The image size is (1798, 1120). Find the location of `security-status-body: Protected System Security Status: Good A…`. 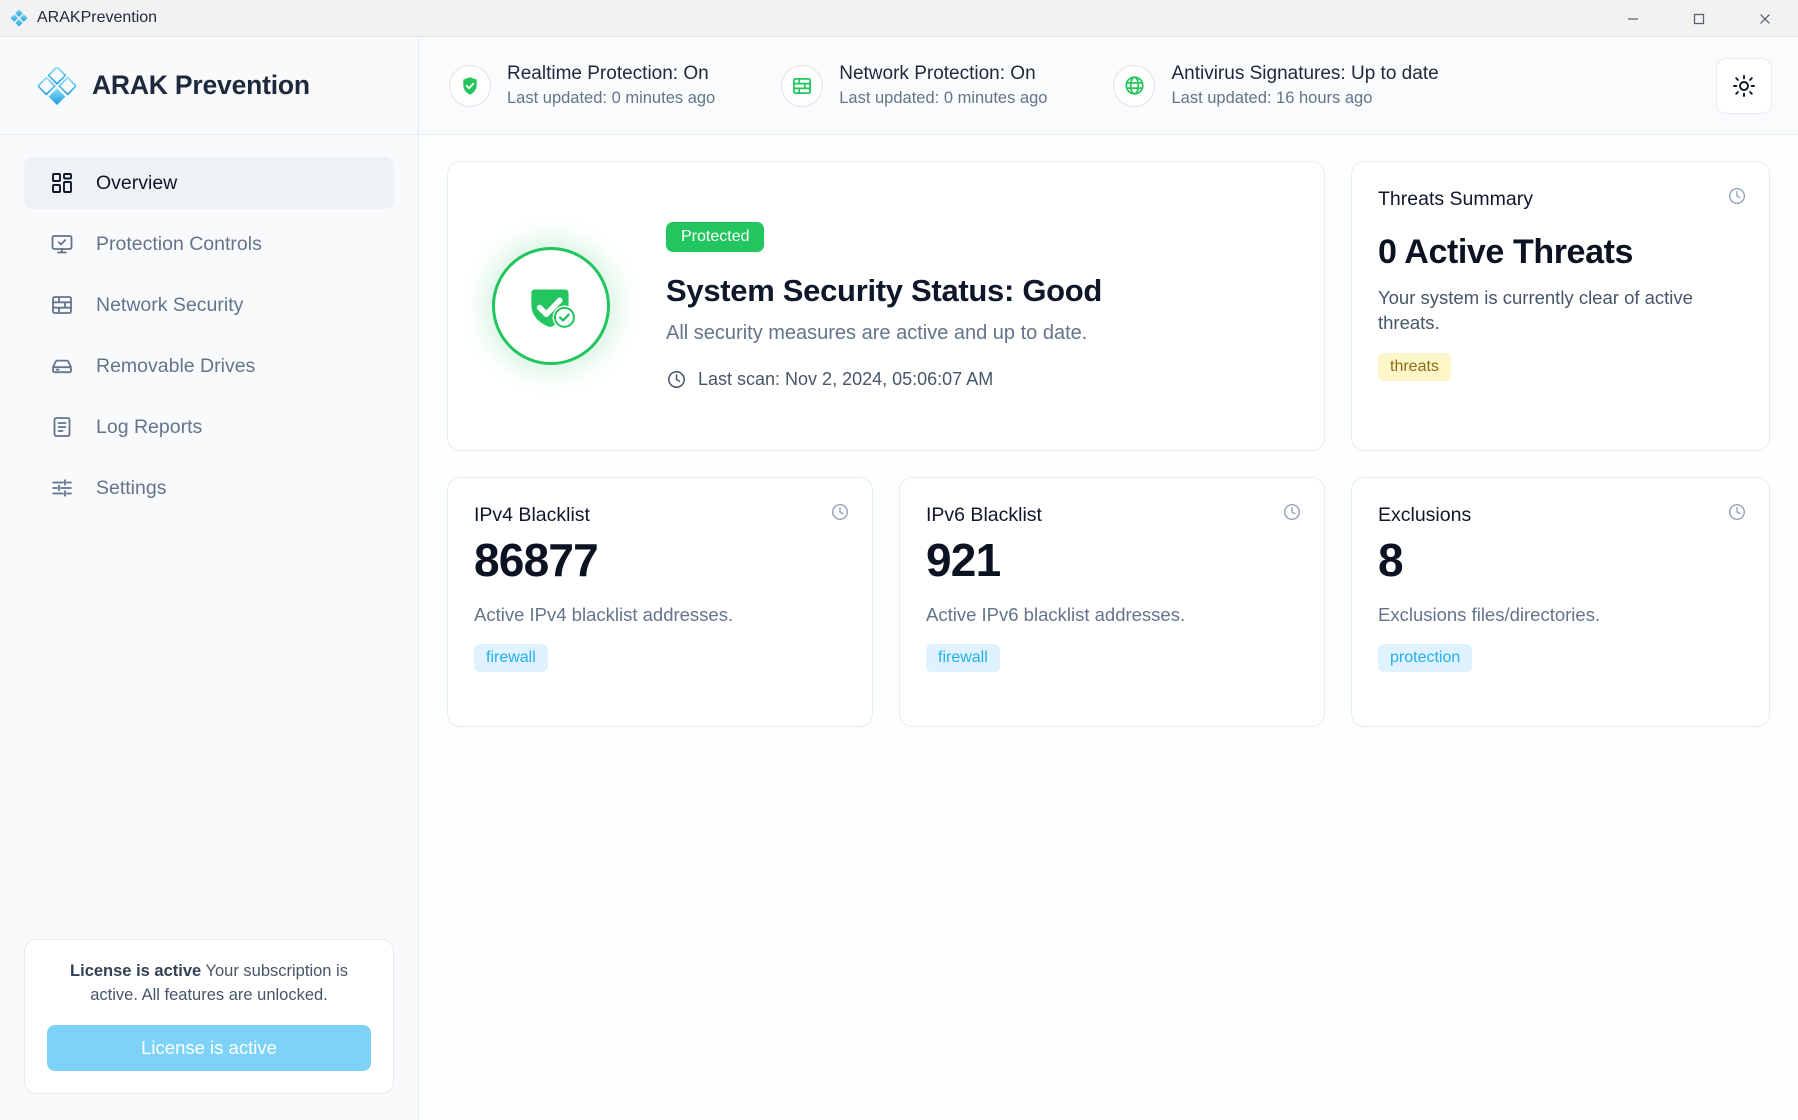

security-status-body: Protected System Security Status: Good A… is located at coordinates (884, 306).